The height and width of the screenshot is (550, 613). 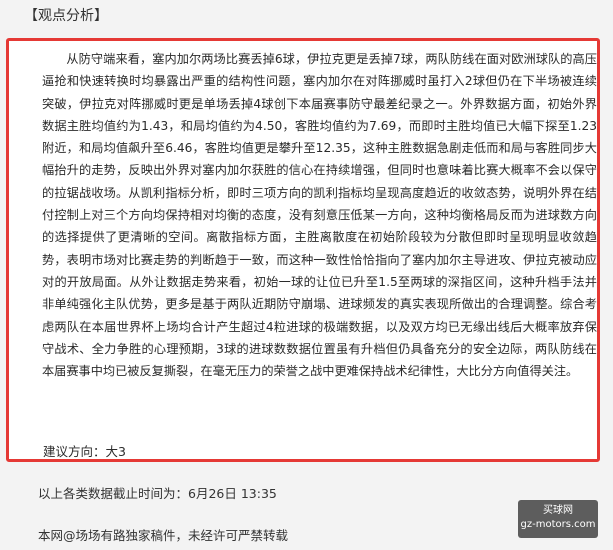 What do you see at coordinates (558, 510) in the screenshot?
I see `watermark-title: 买球网` at bounding box center [558, 510].